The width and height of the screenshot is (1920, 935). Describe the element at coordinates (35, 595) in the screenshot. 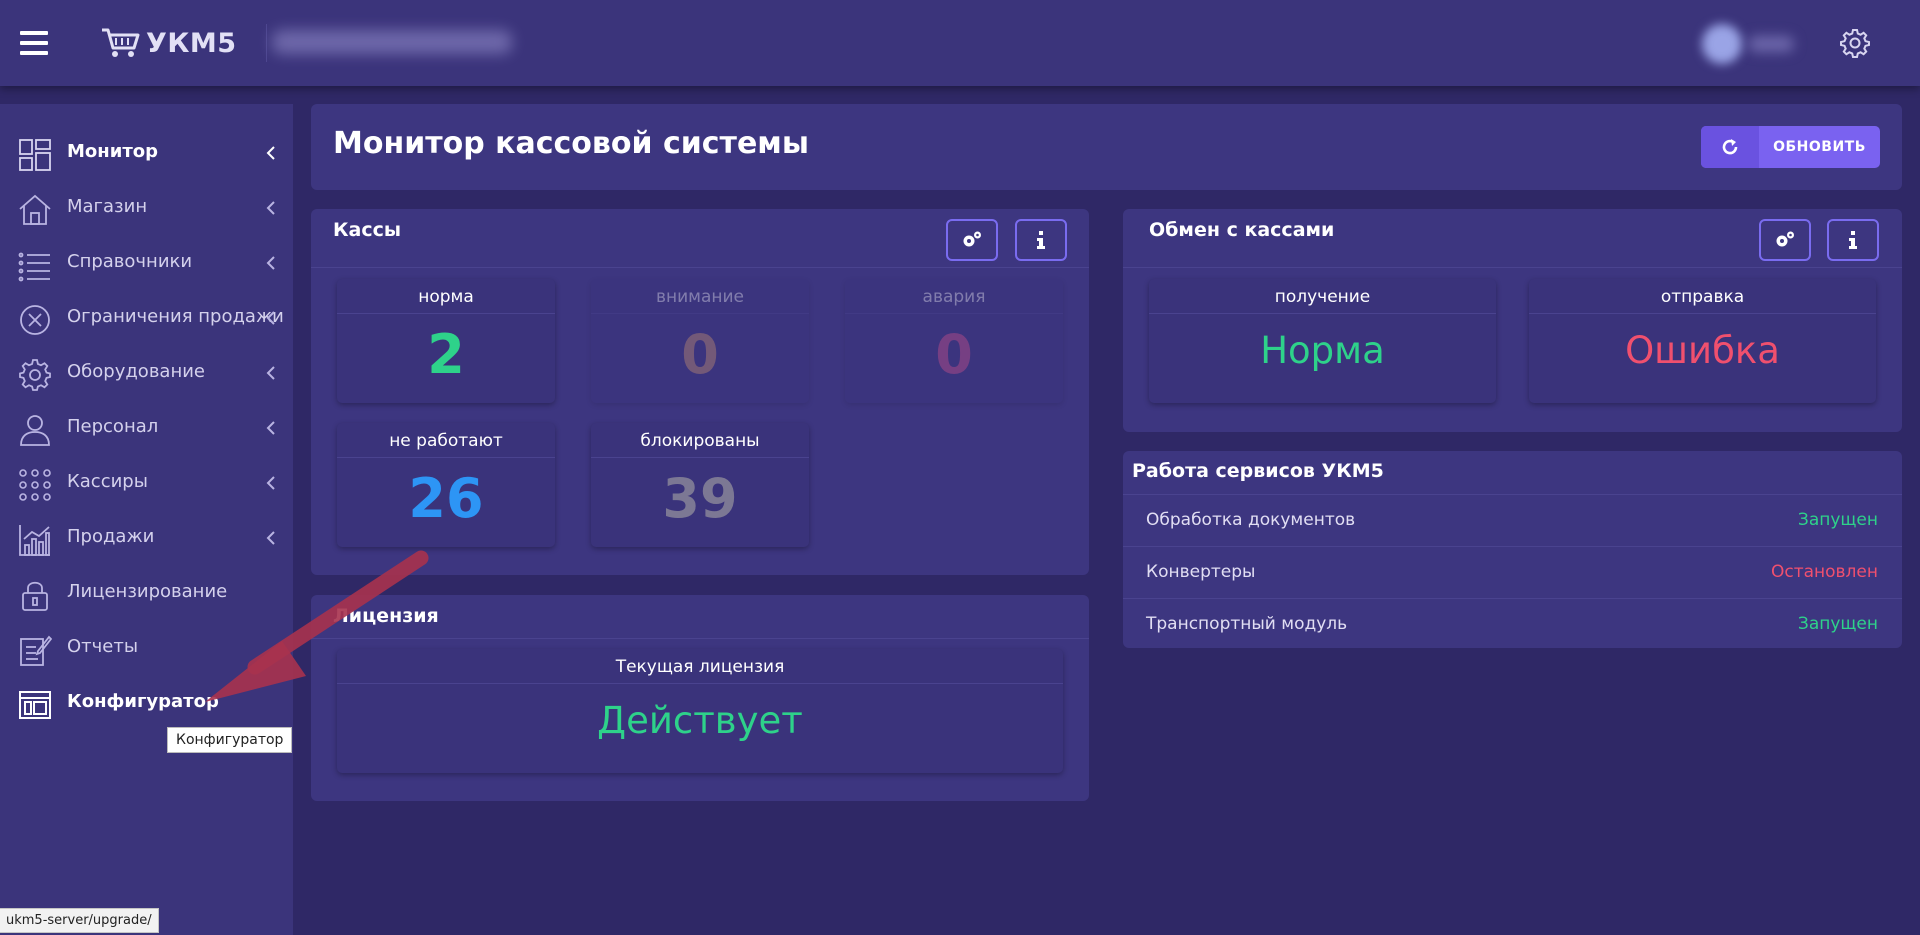

I see `lock-icon` at that location.